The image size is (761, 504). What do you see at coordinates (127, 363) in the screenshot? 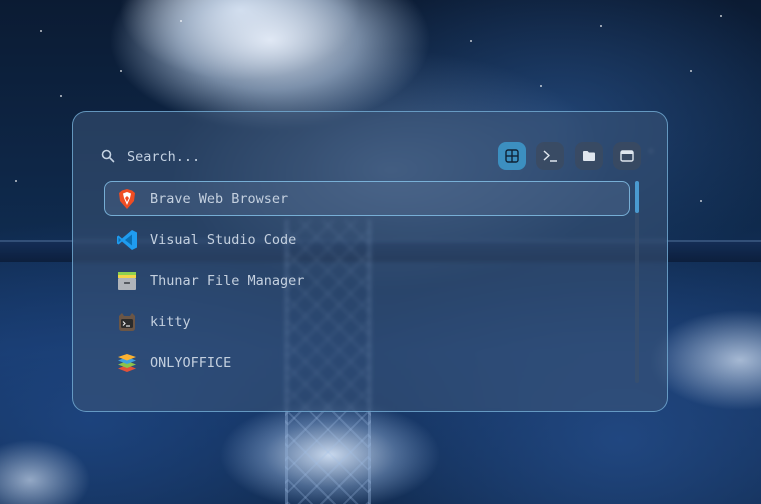
I see `onlyoffice-icon` at bounding box center [127, 363].